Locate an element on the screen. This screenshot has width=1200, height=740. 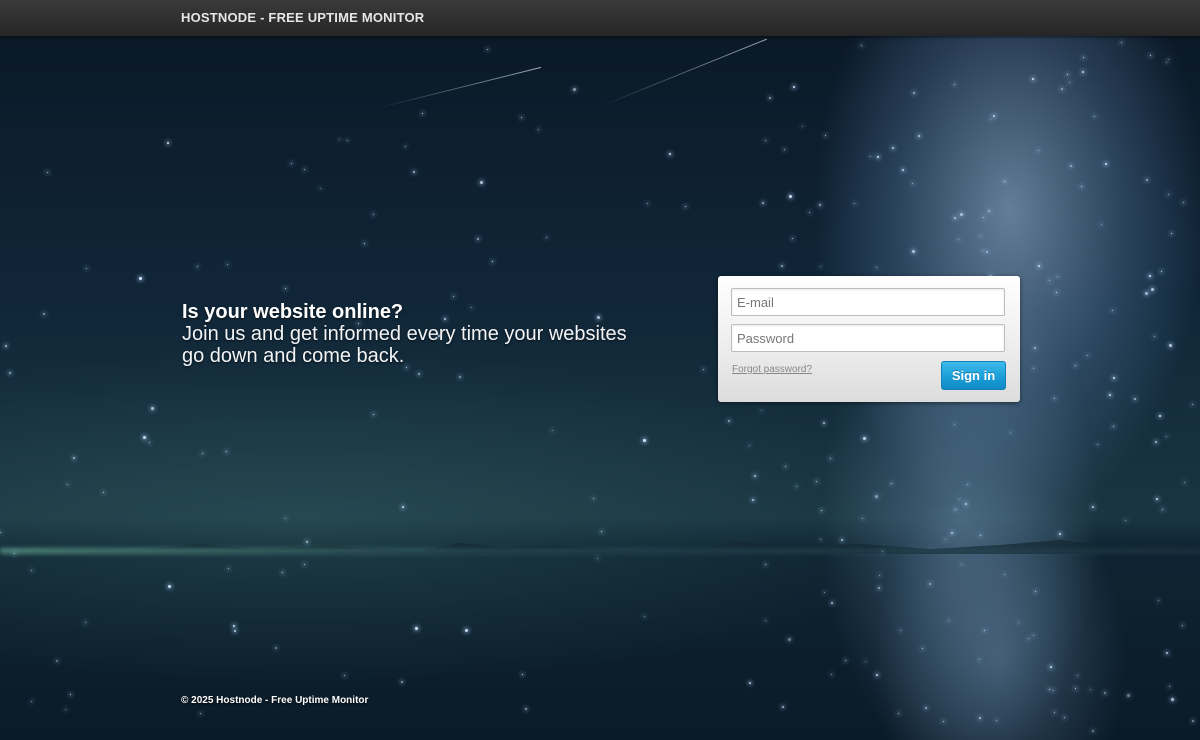
forgot-password-link: Forgot password? is located at coordinates (772, 369).